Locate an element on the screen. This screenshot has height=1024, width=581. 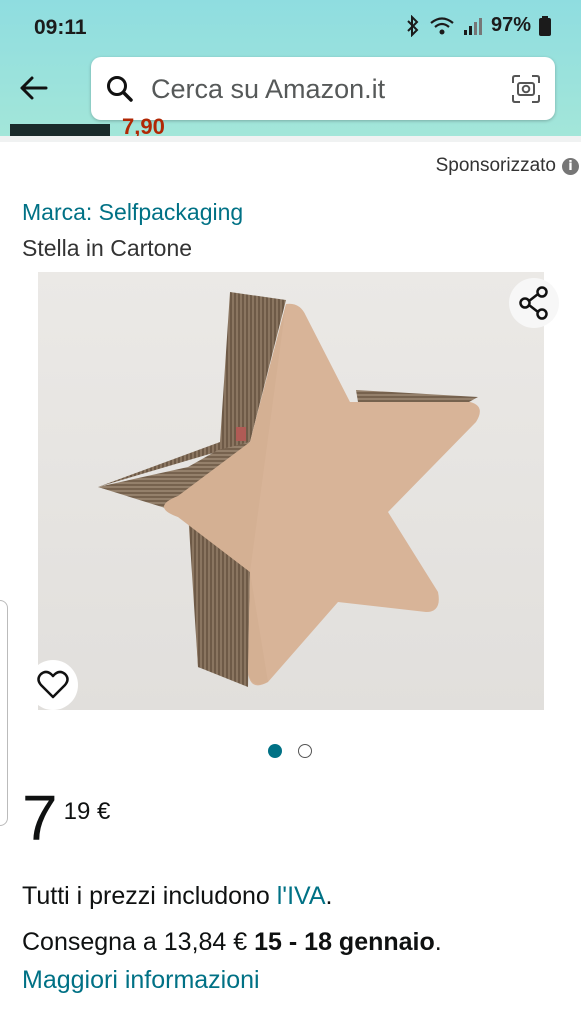
heart-icon is located at coordinates (53, 684).